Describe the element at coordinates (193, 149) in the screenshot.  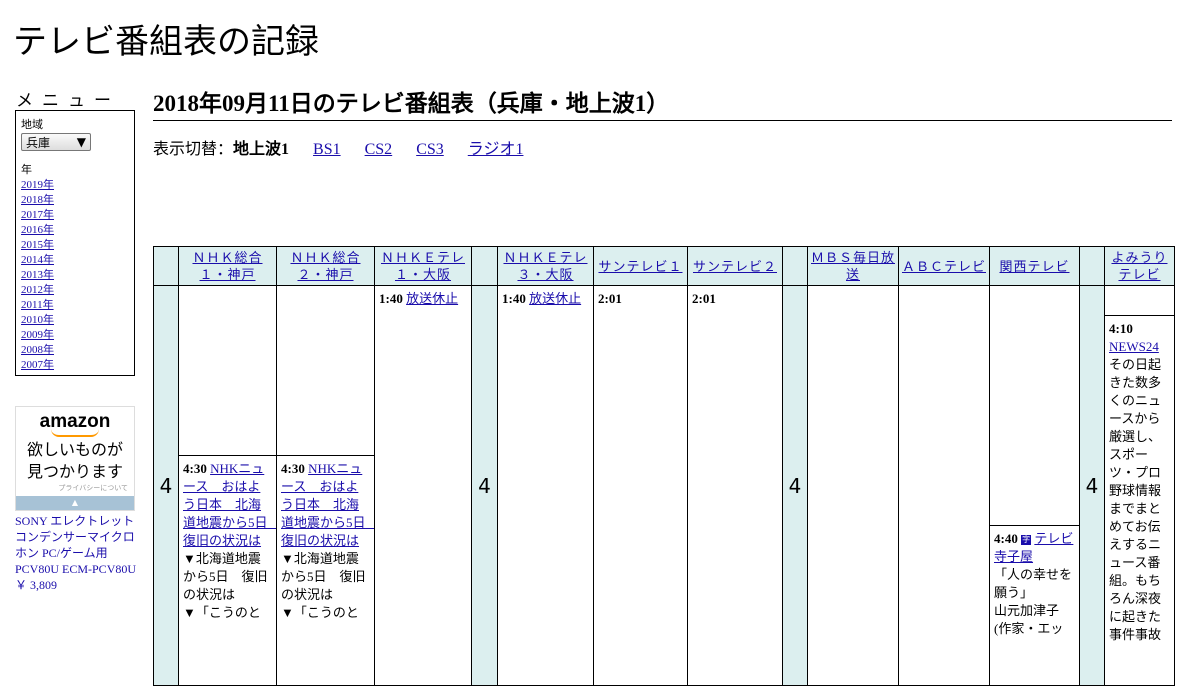
I see `switcher-label: 表示切替：` at that location.